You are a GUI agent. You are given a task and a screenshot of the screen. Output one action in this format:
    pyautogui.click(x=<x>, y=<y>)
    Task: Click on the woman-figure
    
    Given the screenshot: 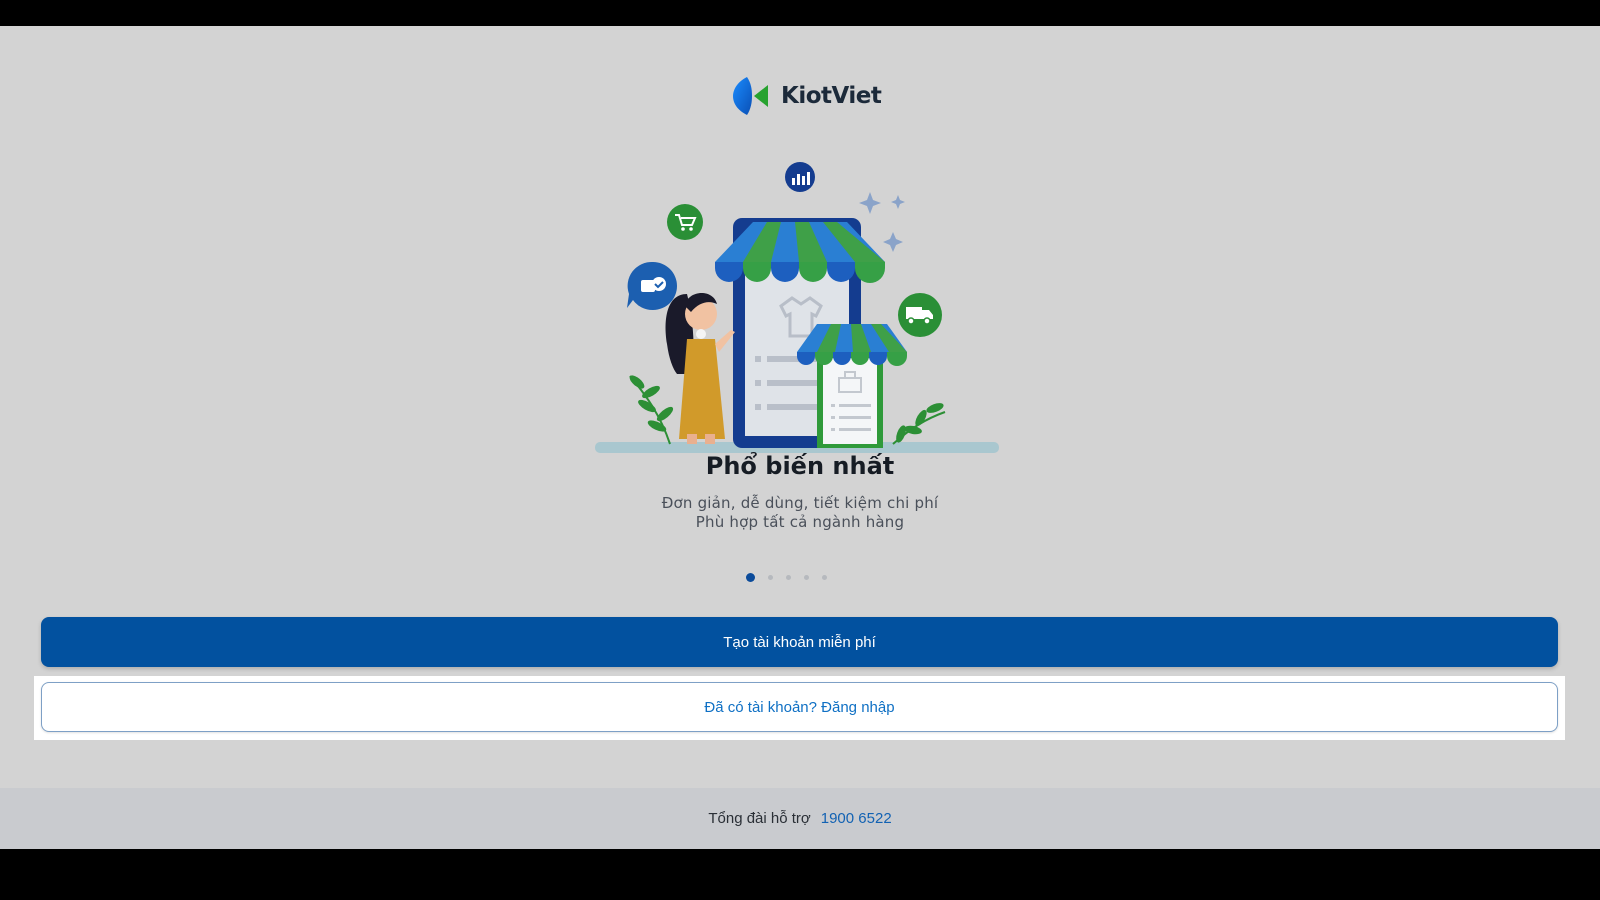 What is the action you would take?
    pyautogui.click(x=700, y=368)
    